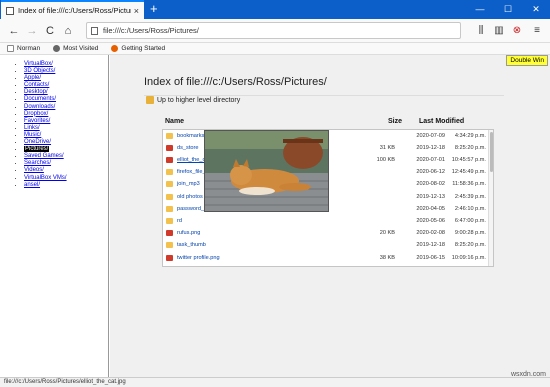 This screenshot has height=387, width=550. Describe the element at coordinates (441, 121) in the screenshot. I see `column-last-modified: Last Modified` at that location.